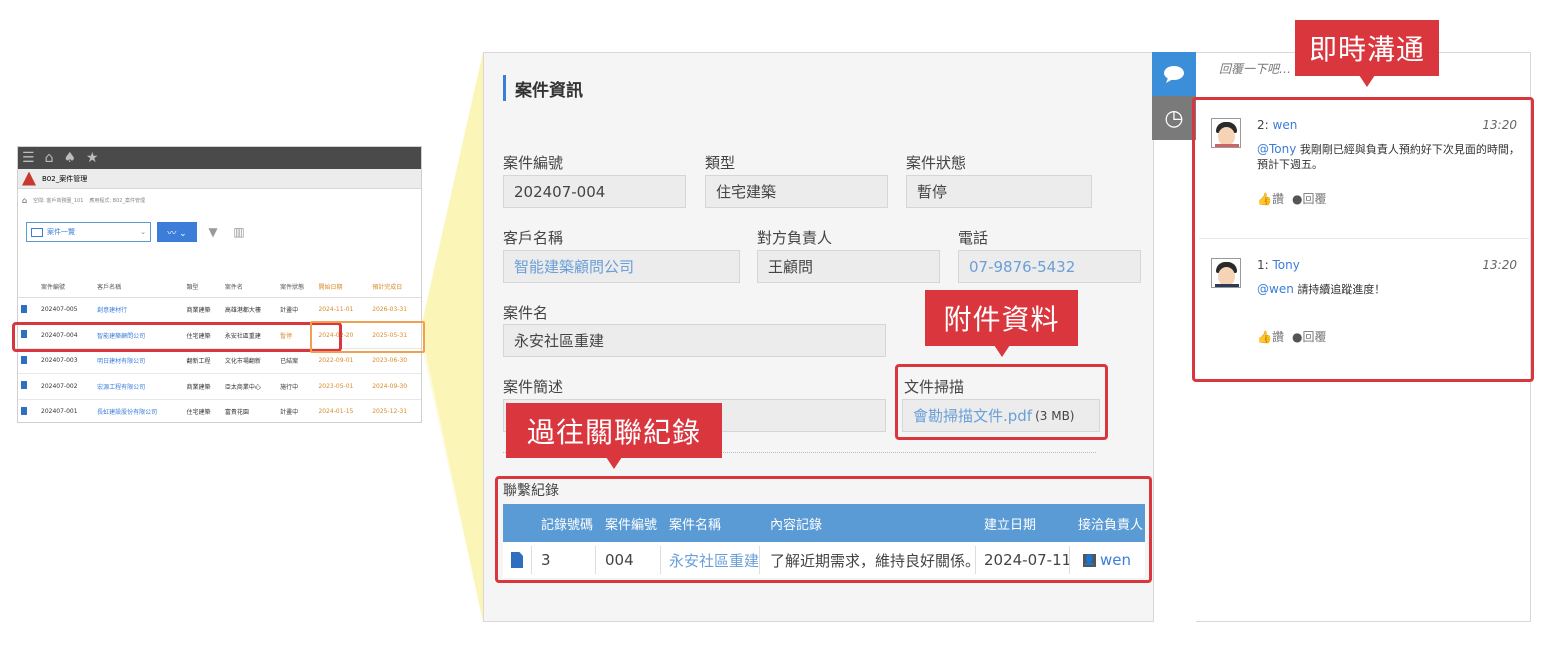 The height and width of the screenshot is (650, 1547). I want to click on cell-name: 富貴花園, so click(249, 410).